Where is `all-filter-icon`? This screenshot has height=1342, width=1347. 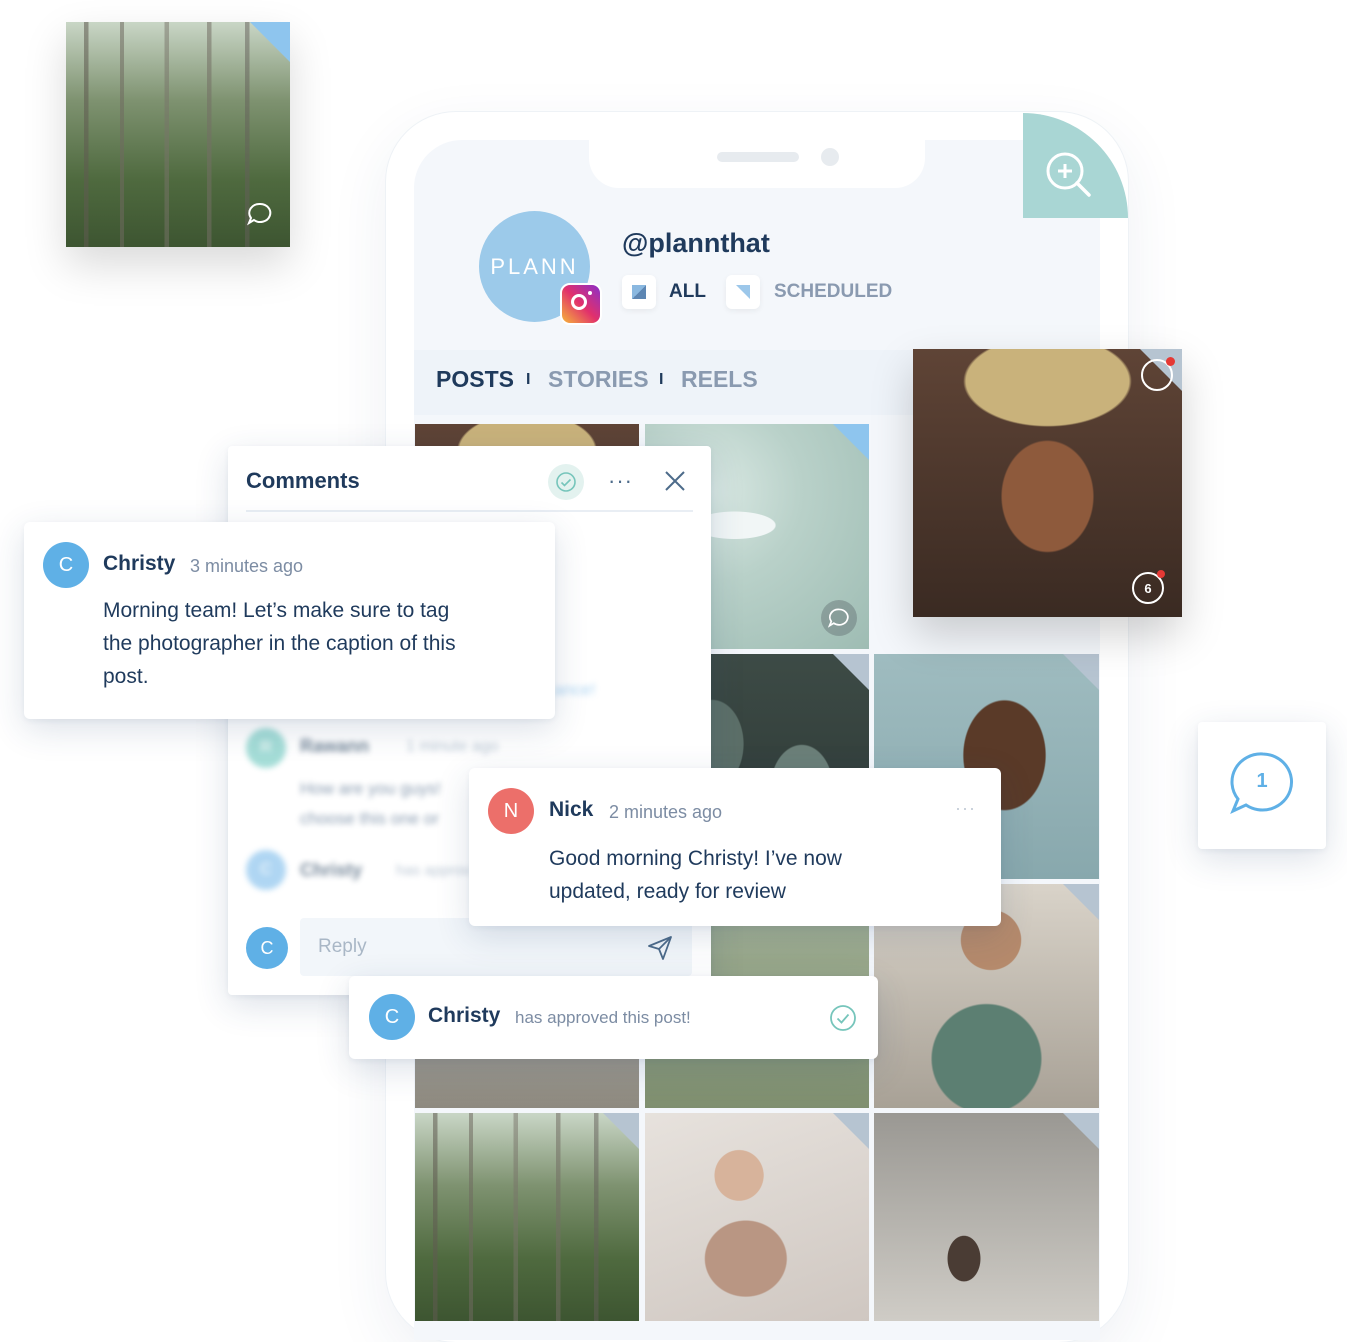 all-filter-icon is located at coordinates (639, 292).